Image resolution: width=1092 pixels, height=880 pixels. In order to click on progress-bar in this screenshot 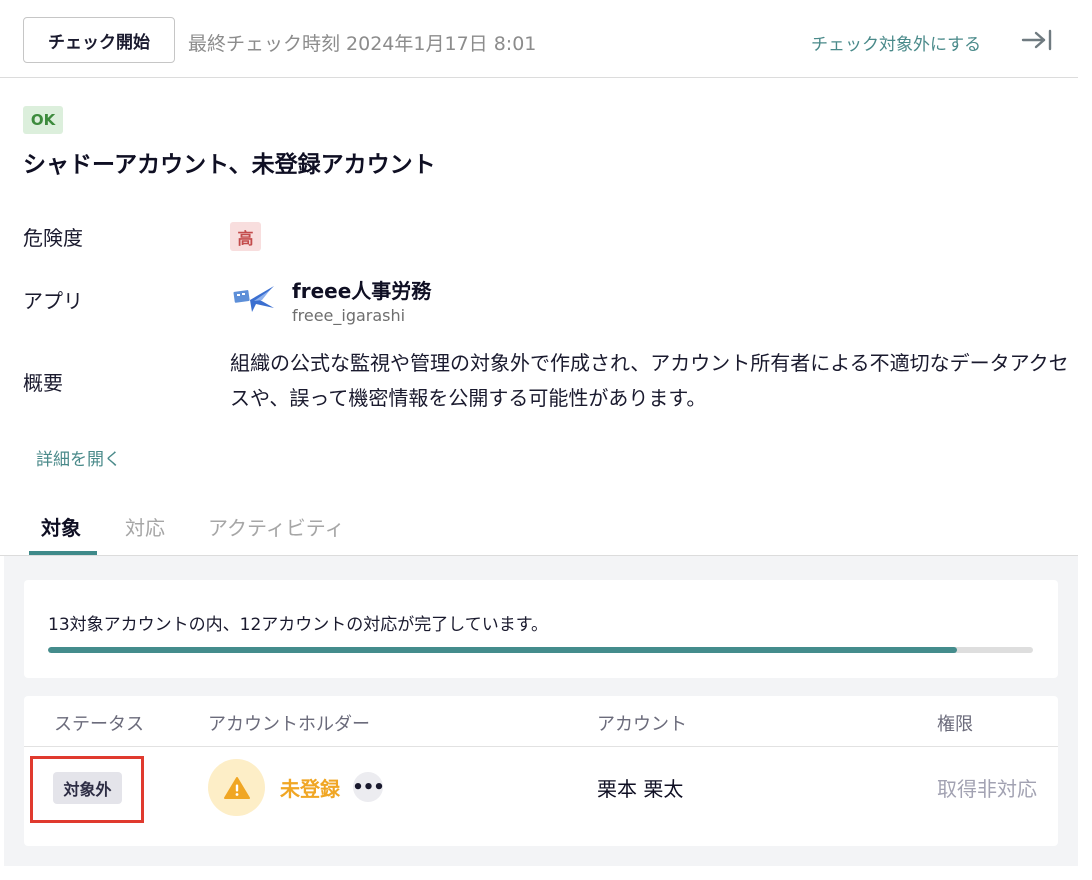, I will do `click(540, 650)`.